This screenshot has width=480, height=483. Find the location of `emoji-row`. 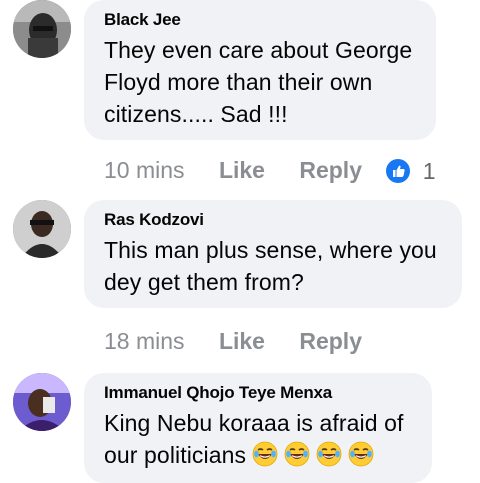

emoji-row is located at coordinates (310, 454).